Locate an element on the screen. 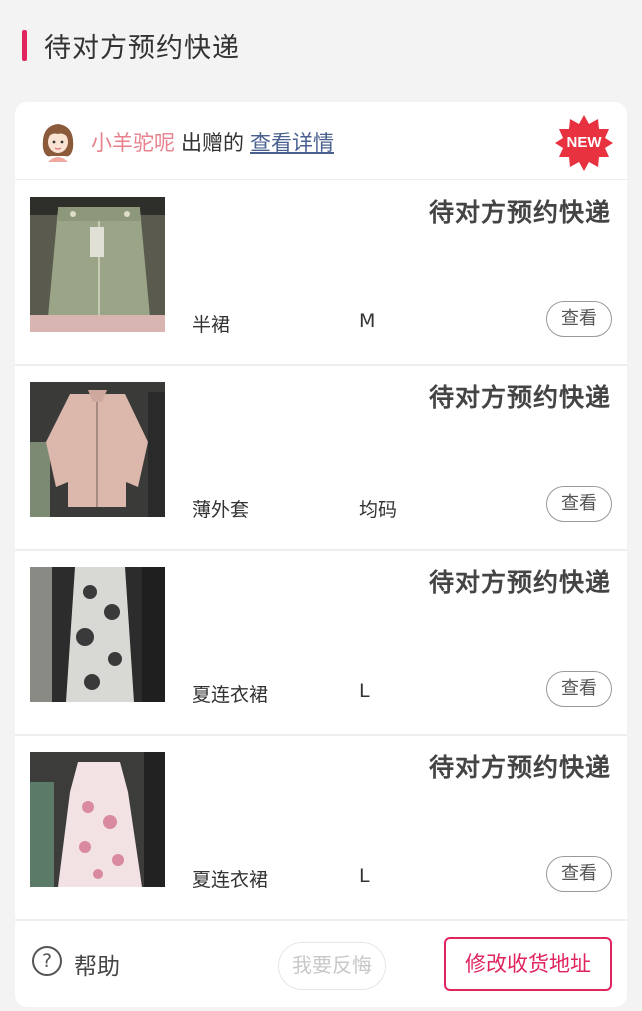 This screenshot has width=642, height=1011. card-header: 小羊驼呢 出赠的 查看详情 NEW is located at coordinates (321, 141).